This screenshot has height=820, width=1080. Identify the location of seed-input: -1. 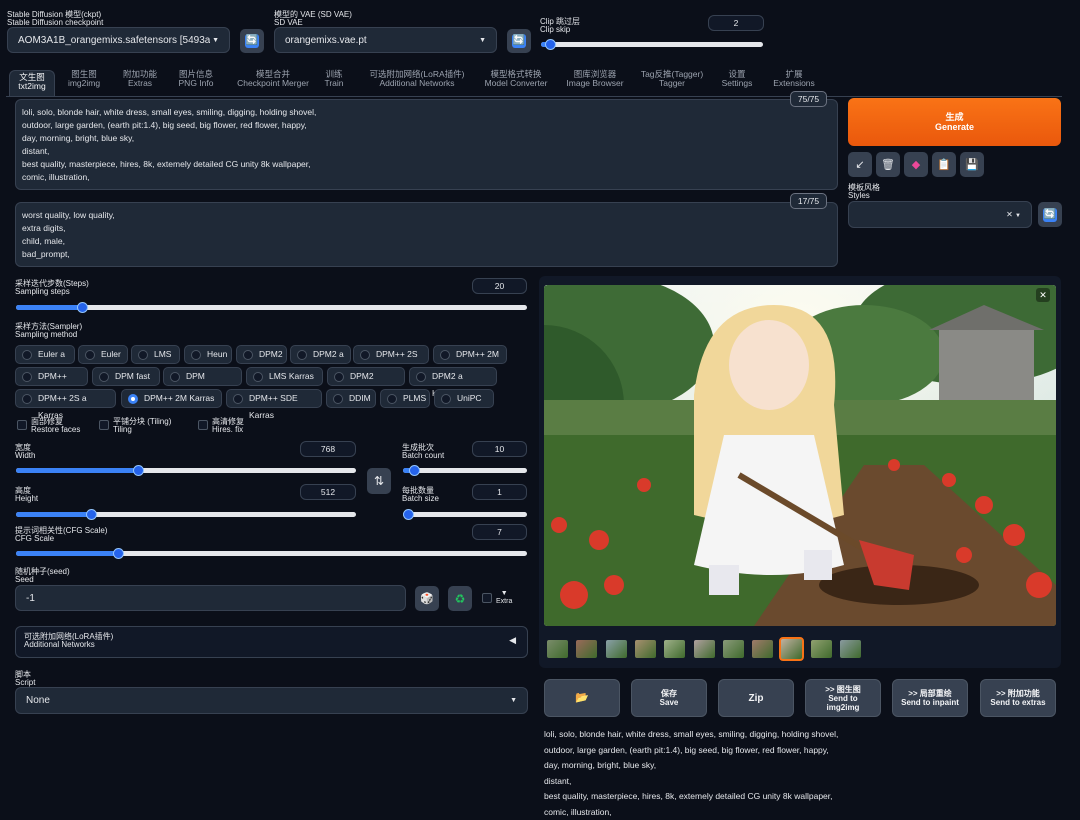
(210, 598).